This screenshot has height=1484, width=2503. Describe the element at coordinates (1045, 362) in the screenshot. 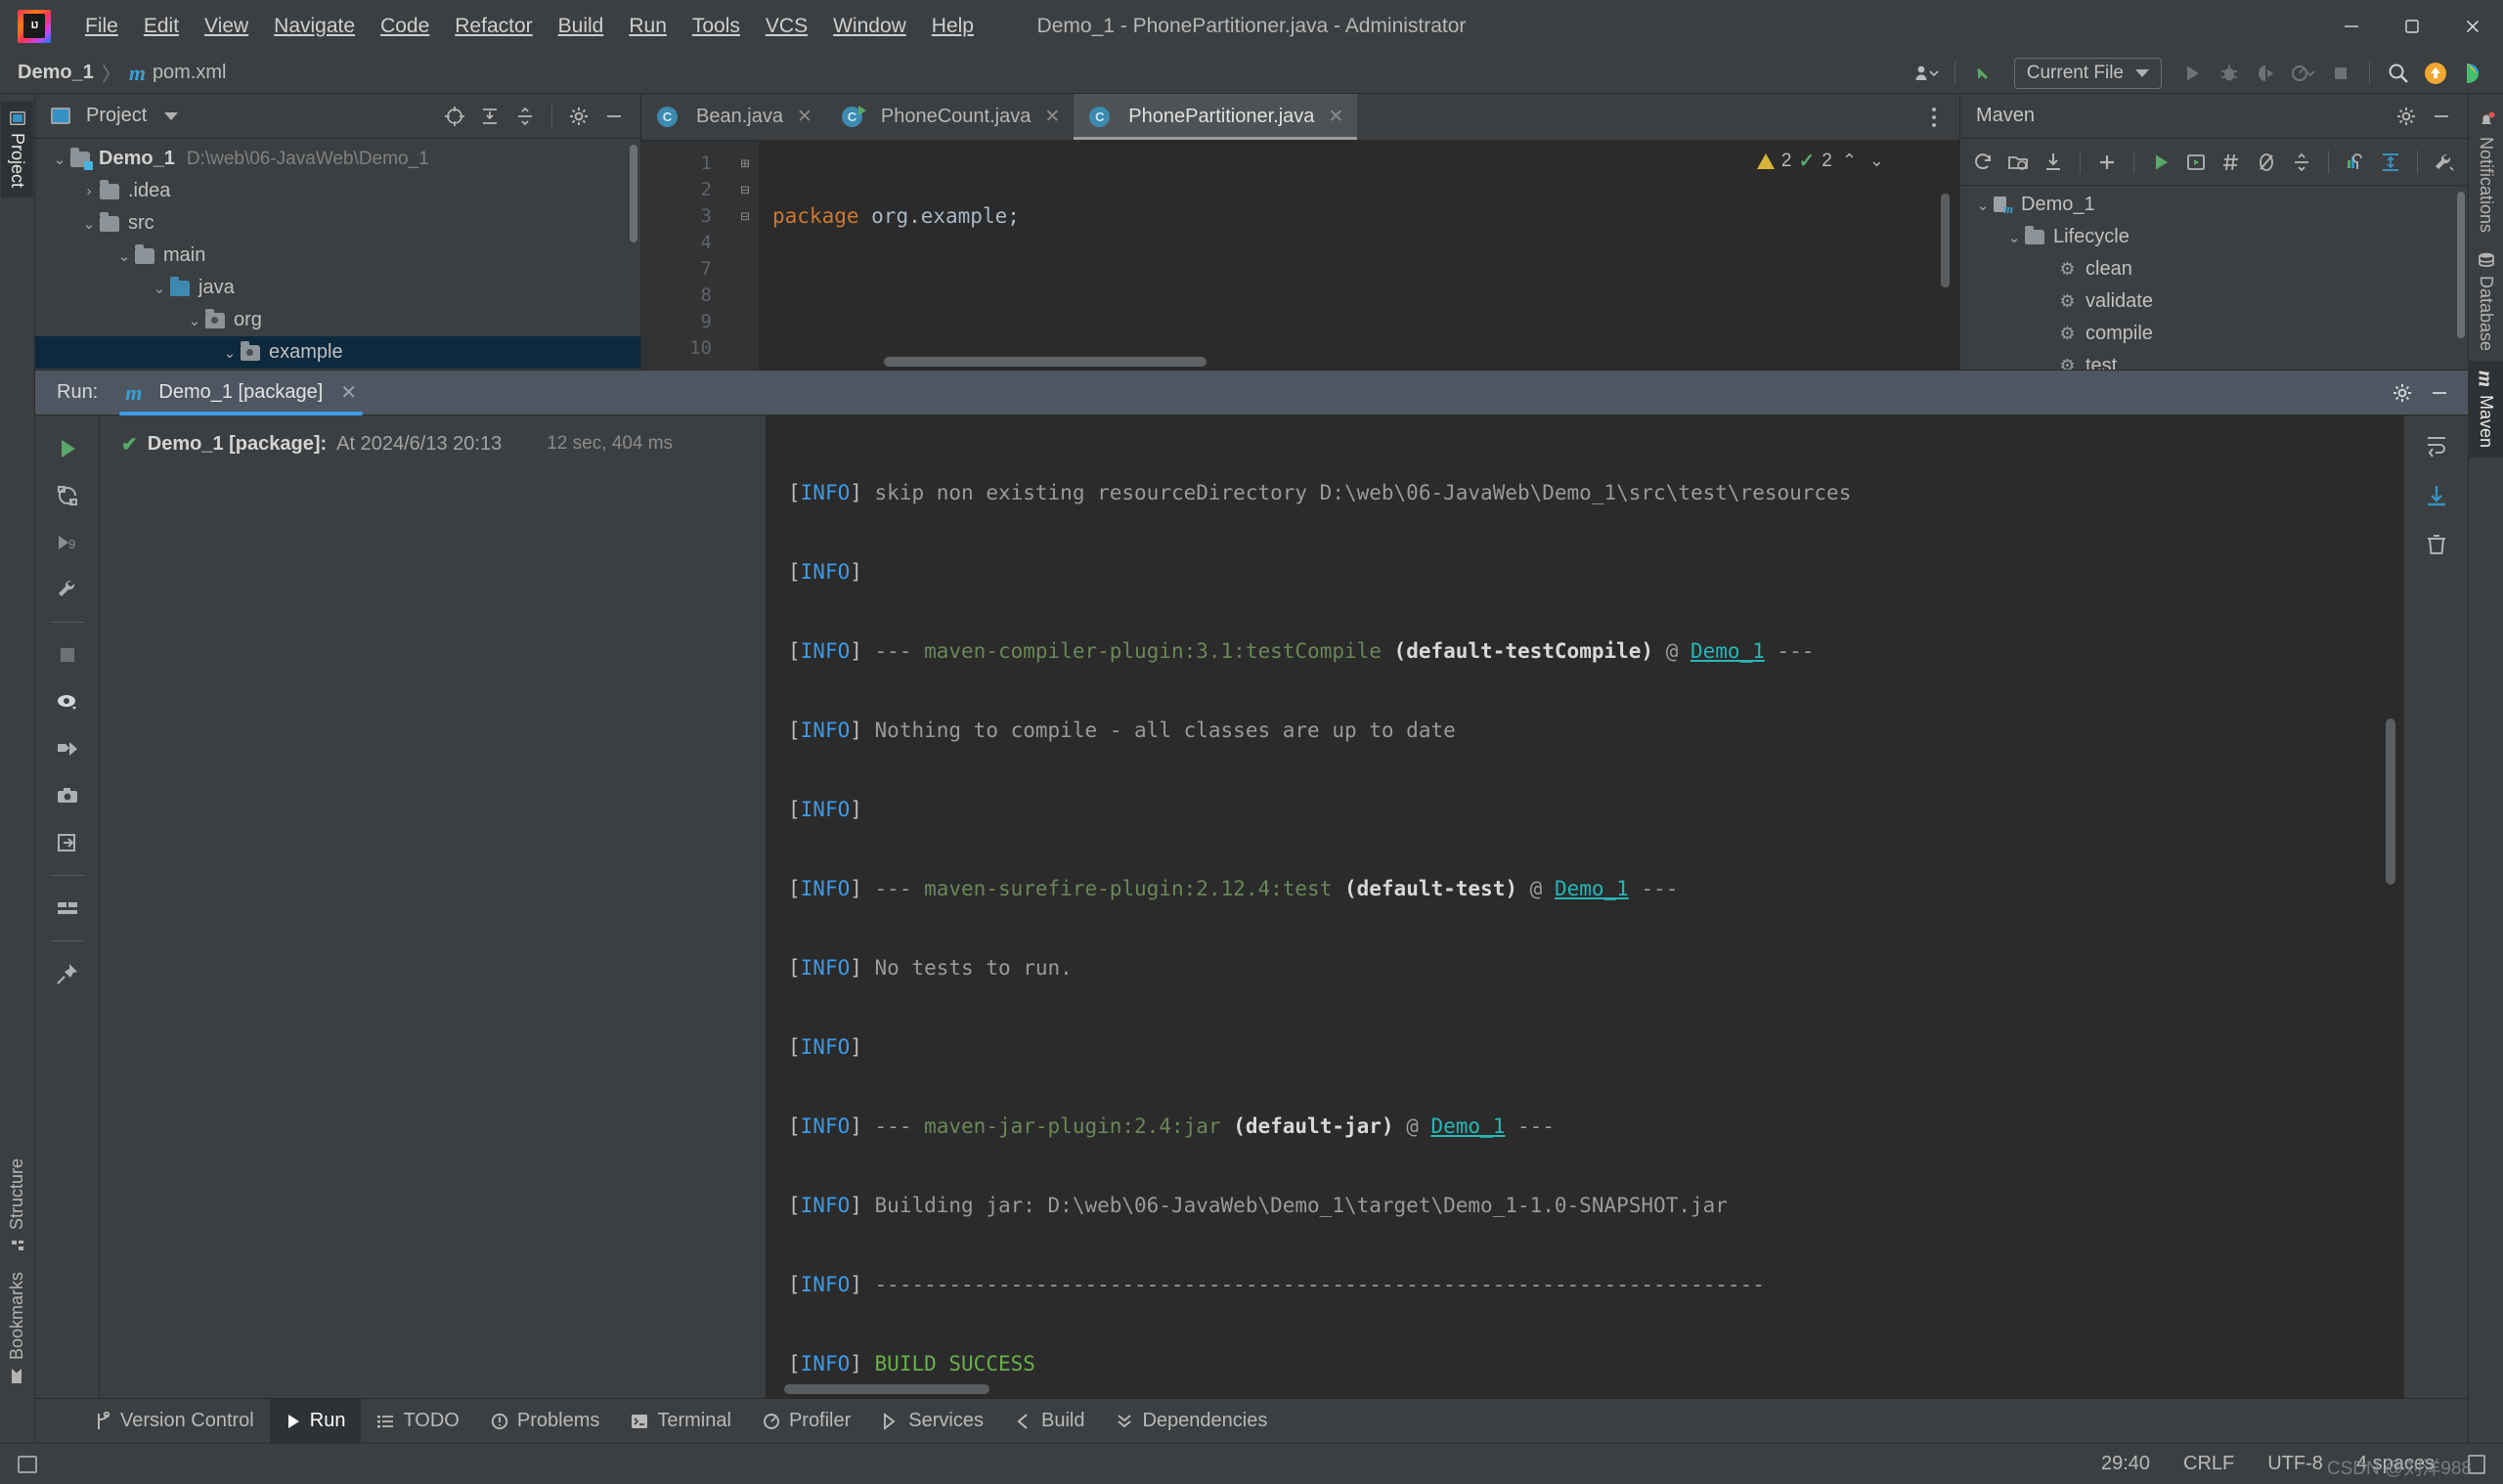

I see `editor-horizontal-scrollbar` at that location.